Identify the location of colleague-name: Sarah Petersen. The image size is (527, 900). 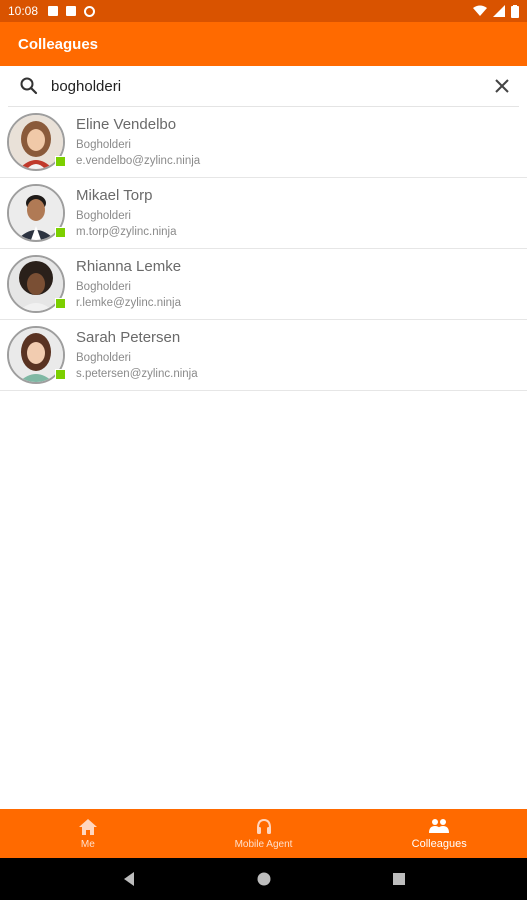
(128, 337).